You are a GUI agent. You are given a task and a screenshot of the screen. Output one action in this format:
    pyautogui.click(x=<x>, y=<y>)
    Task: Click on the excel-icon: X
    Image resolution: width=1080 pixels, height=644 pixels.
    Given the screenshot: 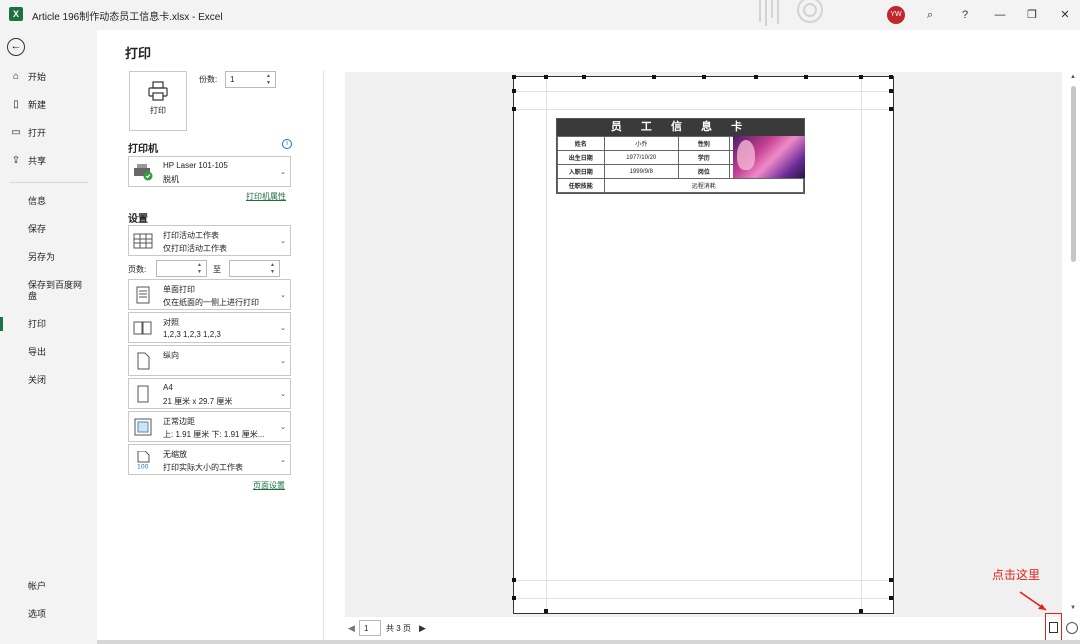 What is the action you would take?
    pyautogui.click(x=16, y=14)
    